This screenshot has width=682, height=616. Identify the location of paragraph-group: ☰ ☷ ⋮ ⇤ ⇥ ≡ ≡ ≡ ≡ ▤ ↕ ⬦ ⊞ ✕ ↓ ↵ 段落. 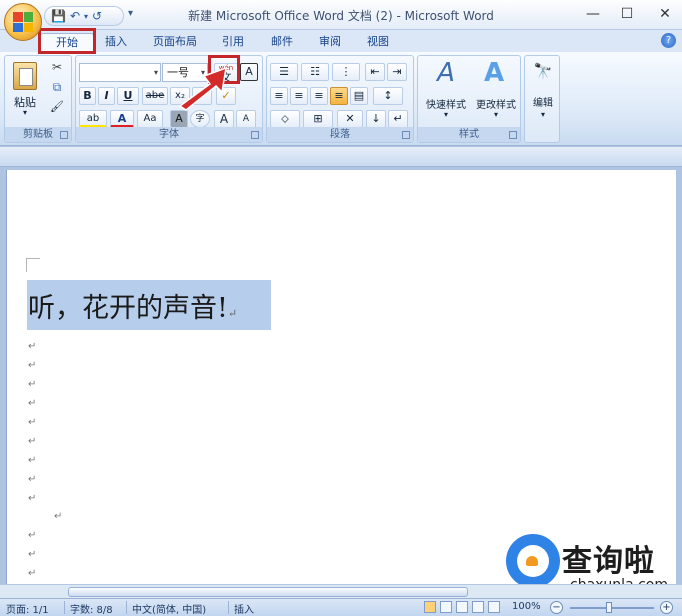
(340, 99).